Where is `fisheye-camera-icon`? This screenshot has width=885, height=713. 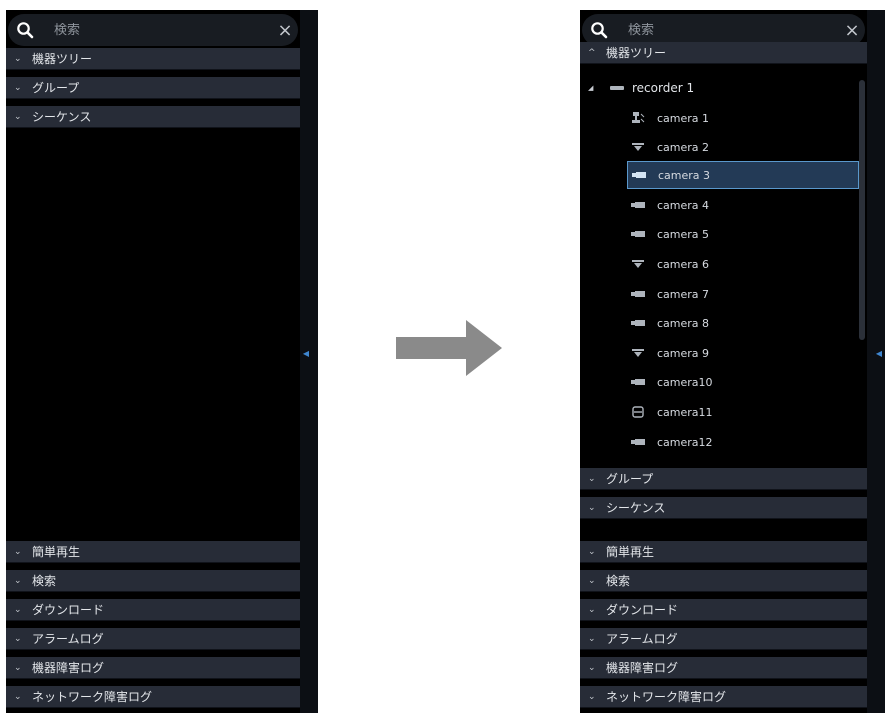 fisheye-camera-icon is located at coordinates (638, 412).